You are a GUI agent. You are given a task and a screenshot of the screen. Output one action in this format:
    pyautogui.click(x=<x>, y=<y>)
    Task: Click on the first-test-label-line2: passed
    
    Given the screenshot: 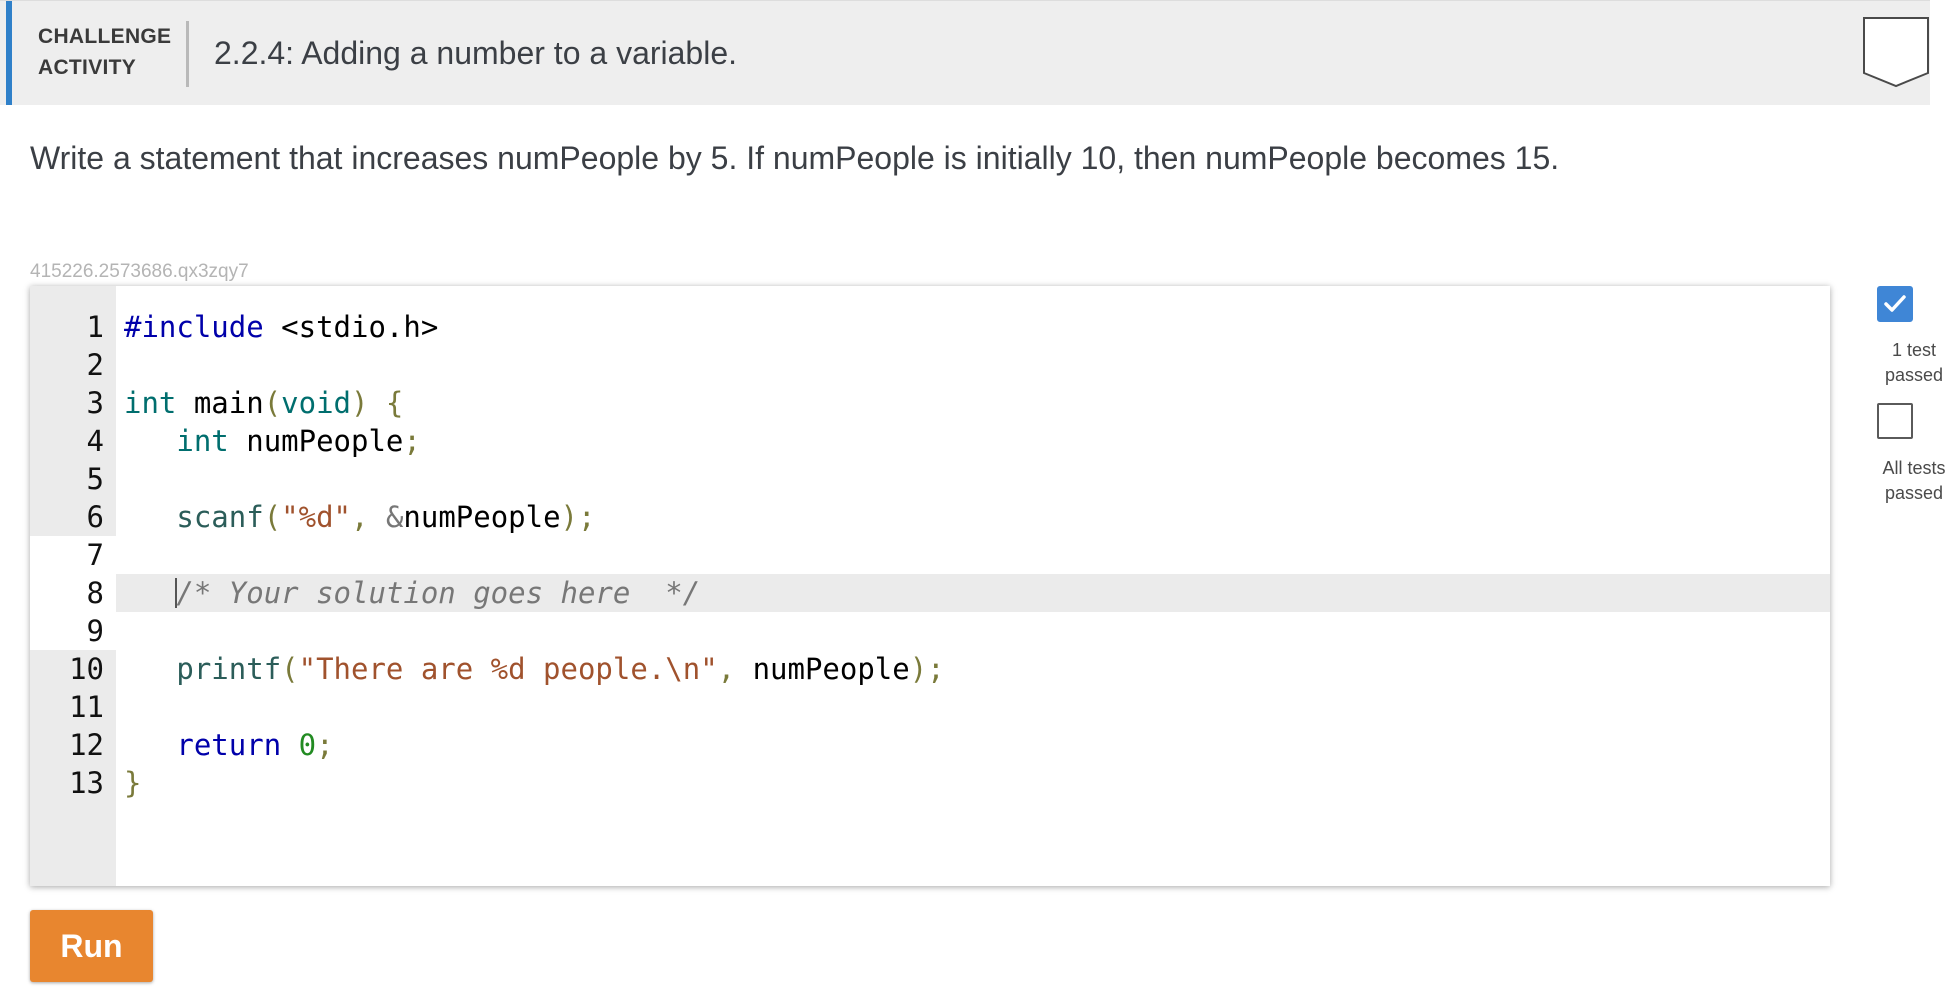 What is the action you would take?
    pyautogui.click(x=1914, y=375)
    